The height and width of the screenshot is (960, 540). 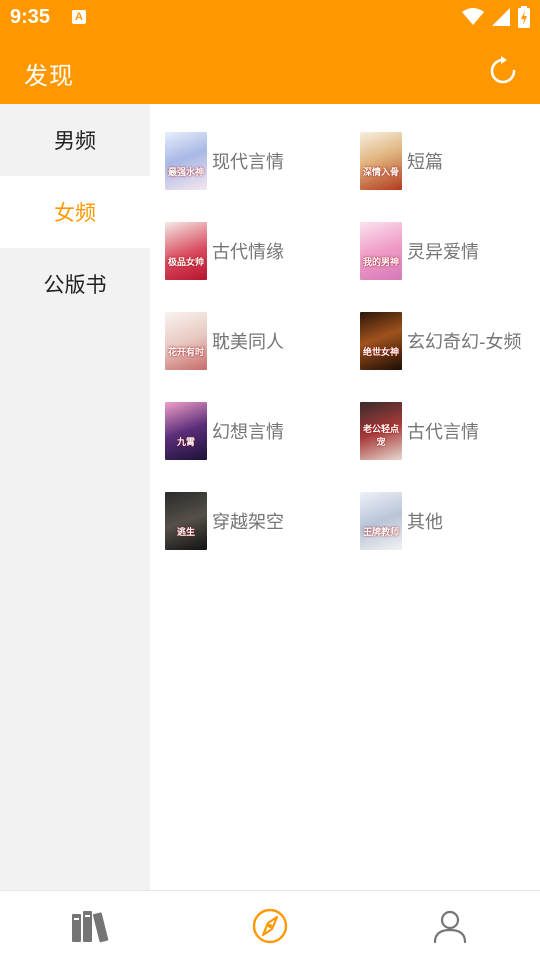 I want to click on cover-title: 深情入骨, so click(x=380, y=173).